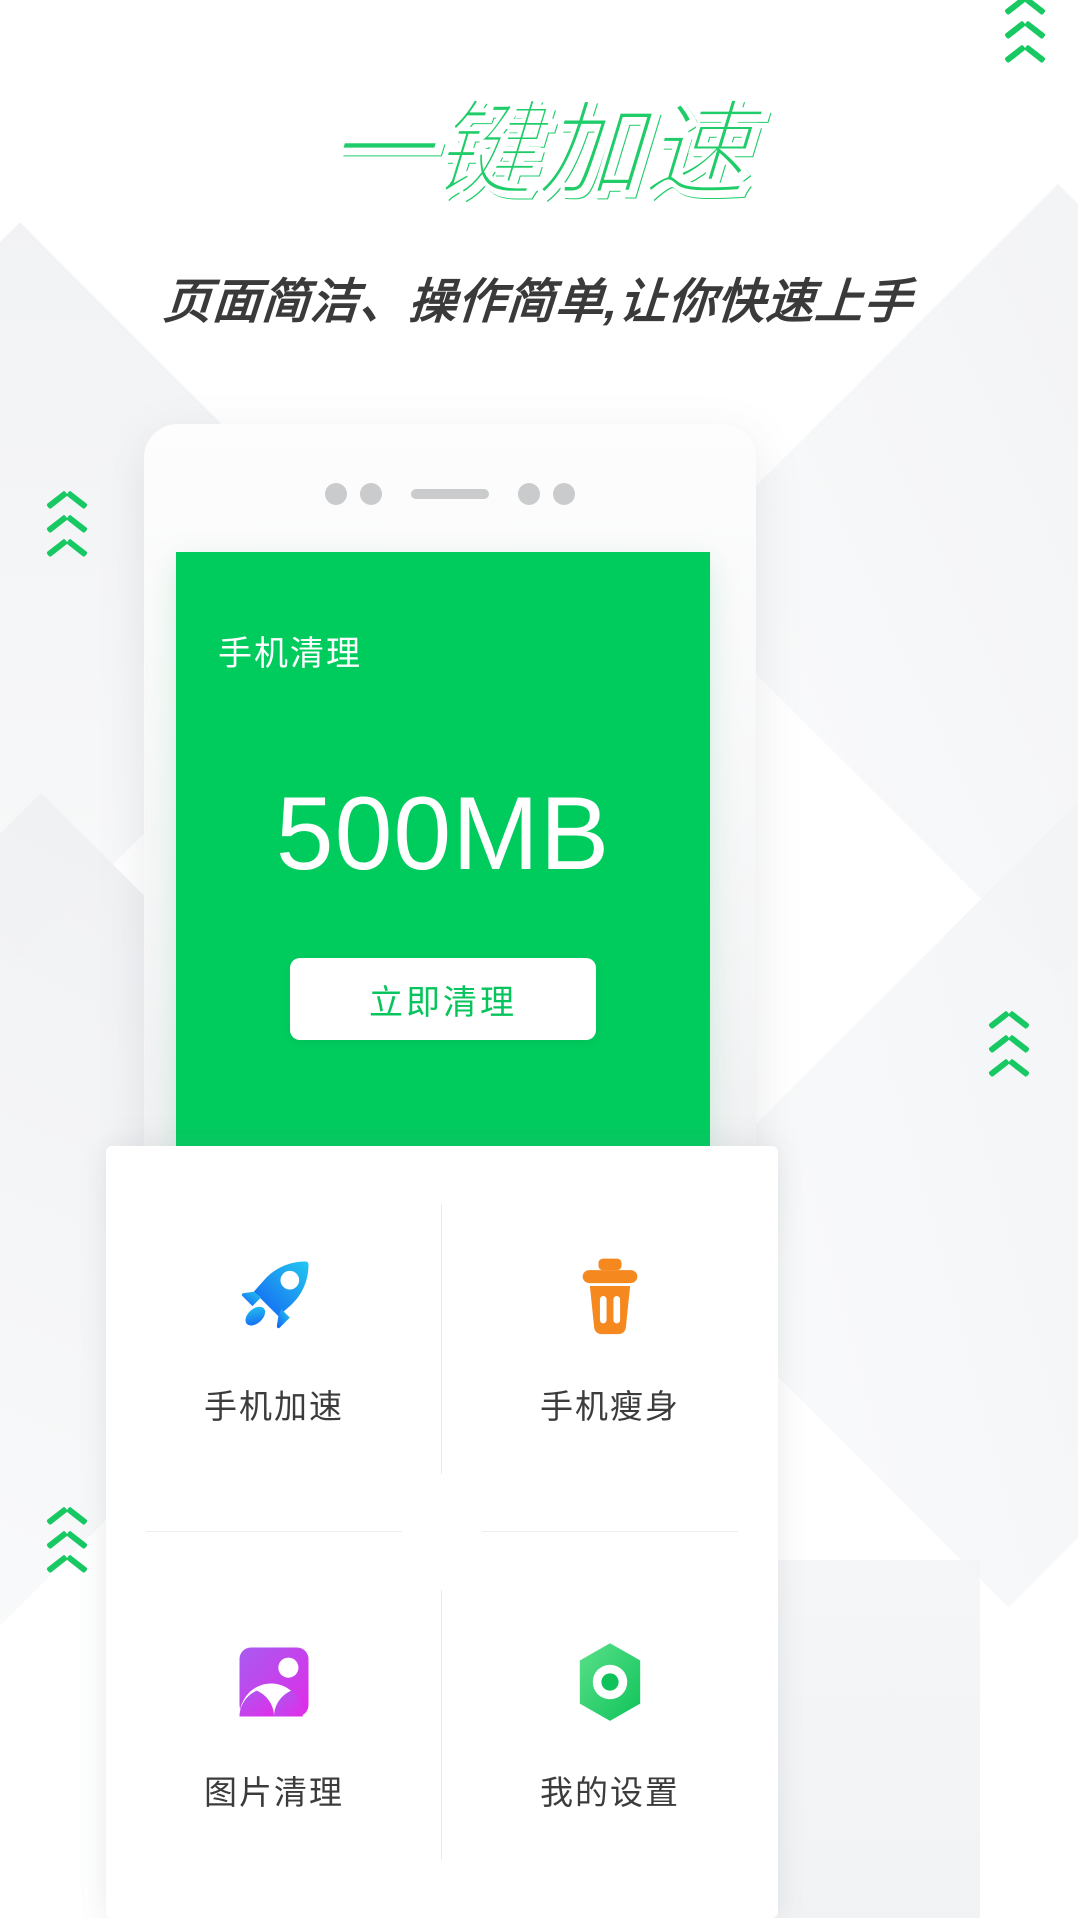 The width and height of the screenshot is (1078, 1918). Describe the element at coordinates (539, 302) in the screenshot. I see `hero-subtitle: 页面简洁、操作简单,让你快速上手` at that location.